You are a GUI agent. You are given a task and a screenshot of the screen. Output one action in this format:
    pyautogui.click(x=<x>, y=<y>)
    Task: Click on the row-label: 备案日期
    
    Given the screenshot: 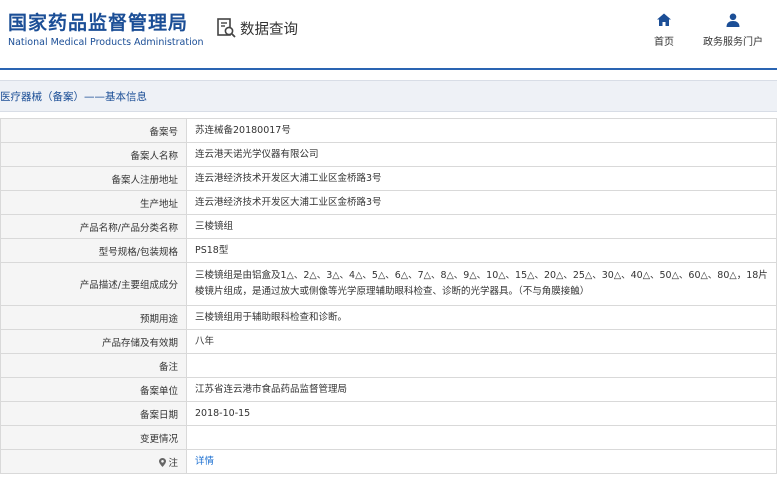 What is the action you would take?
    pyautogui.click(x=93, y=413)
    